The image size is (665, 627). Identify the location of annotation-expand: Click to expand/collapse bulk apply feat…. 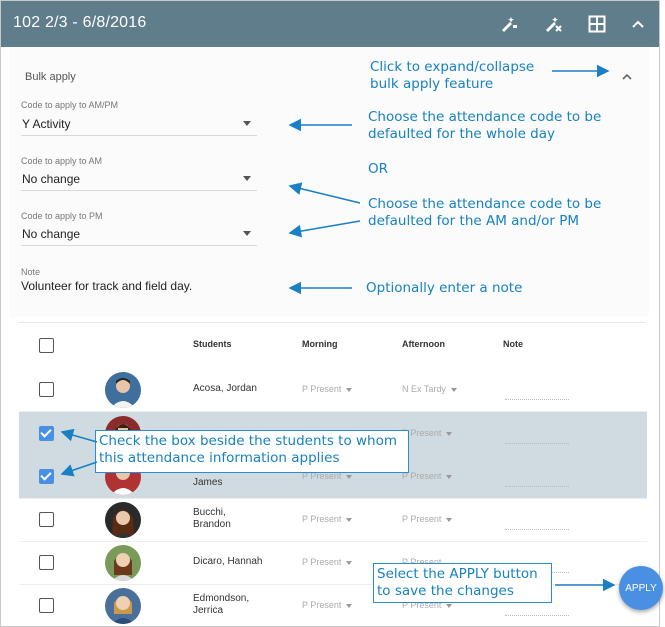
(452, 75).